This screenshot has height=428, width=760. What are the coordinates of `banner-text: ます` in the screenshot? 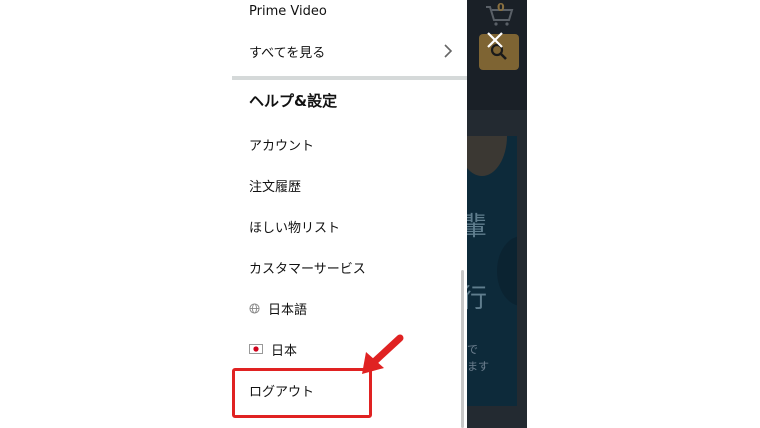 It's located at (478, 366).